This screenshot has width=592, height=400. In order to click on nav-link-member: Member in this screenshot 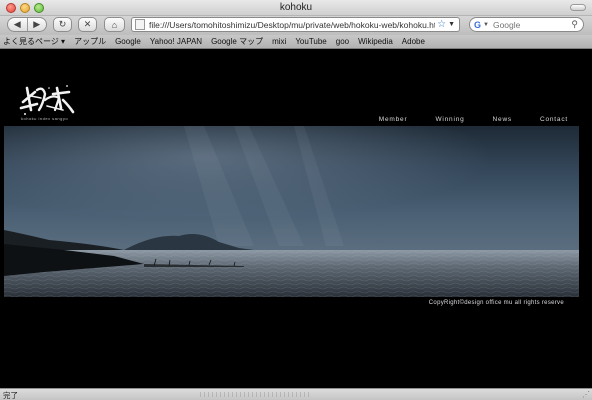, I will do `click(393, 119)`.